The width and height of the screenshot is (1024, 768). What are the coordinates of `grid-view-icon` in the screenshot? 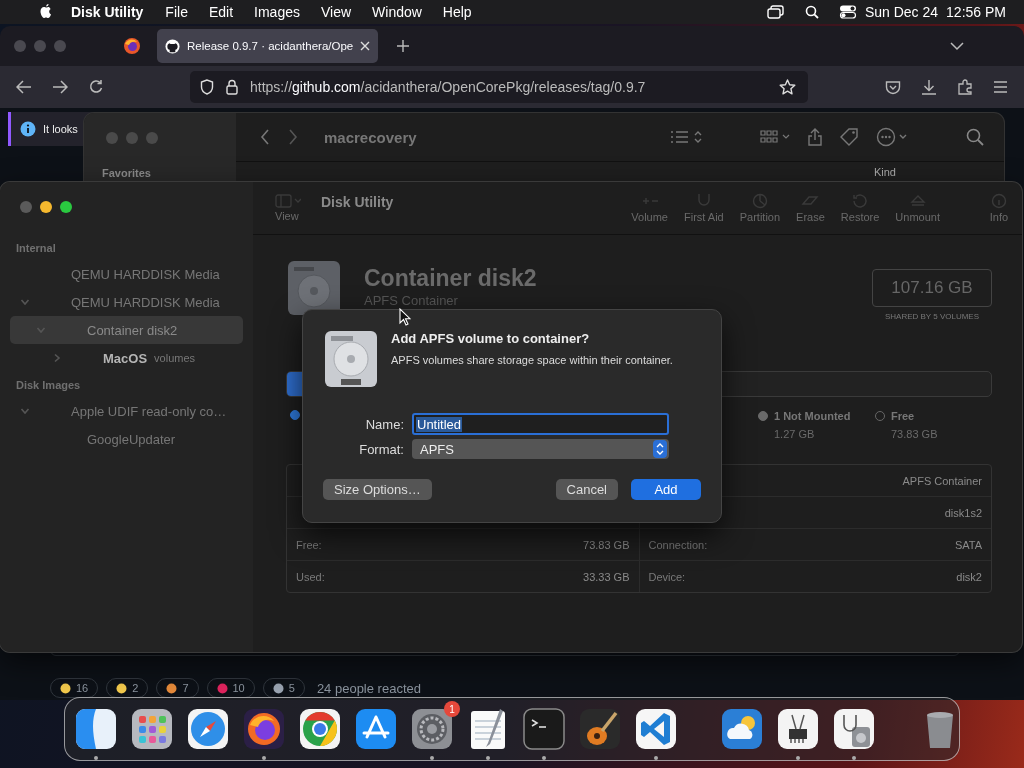 It's located at (775, 137).